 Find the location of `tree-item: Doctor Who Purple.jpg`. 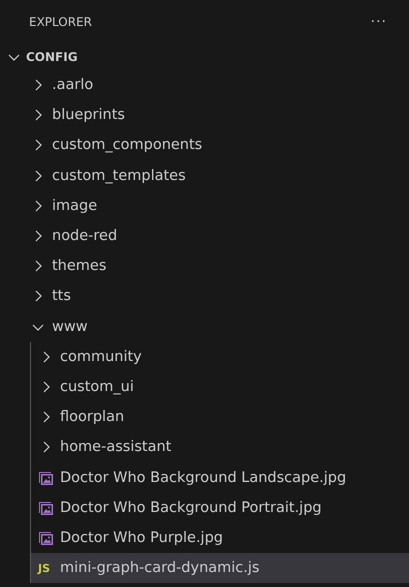

tree-item: Doctor Who Purple.jpg is located at coordinates (220, 537).